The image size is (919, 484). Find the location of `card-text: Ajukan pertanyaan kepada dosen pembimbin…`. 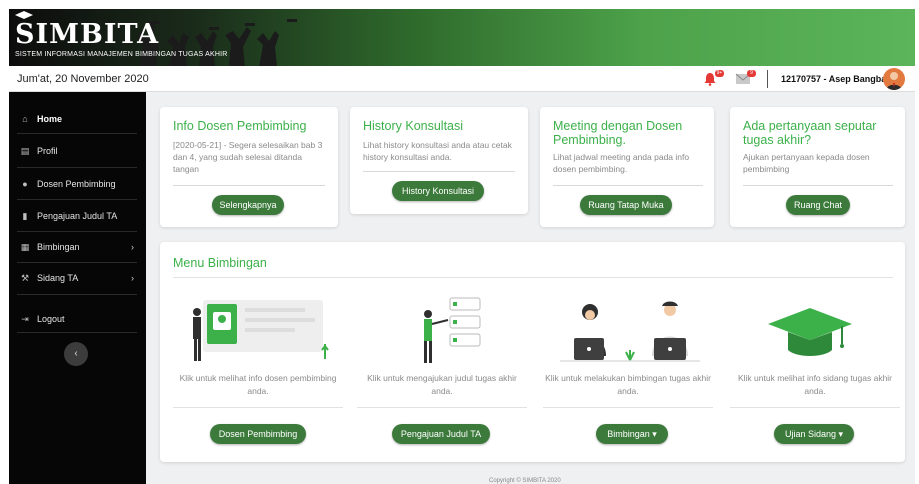

card-text: Ajukan pertanyaan kepada dosen pembimbin… is located at coordinates (806, 163).